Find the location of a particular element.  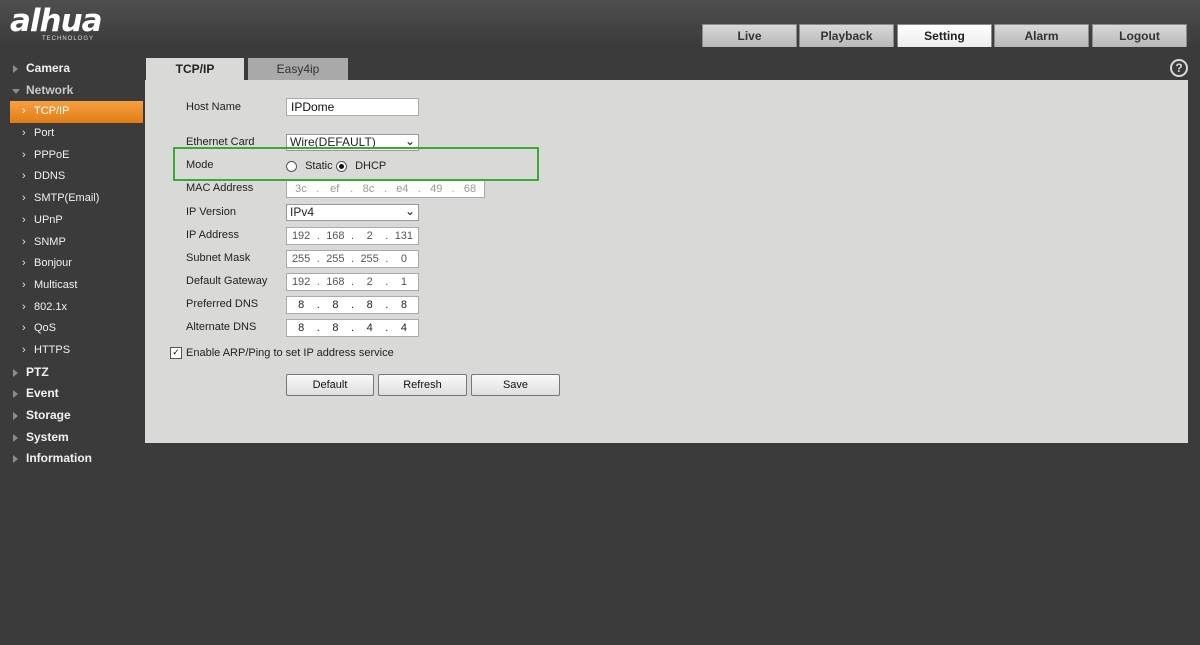

sidebar-item-smtp: › SMTP(Email) is located at coordinates (71, 199).